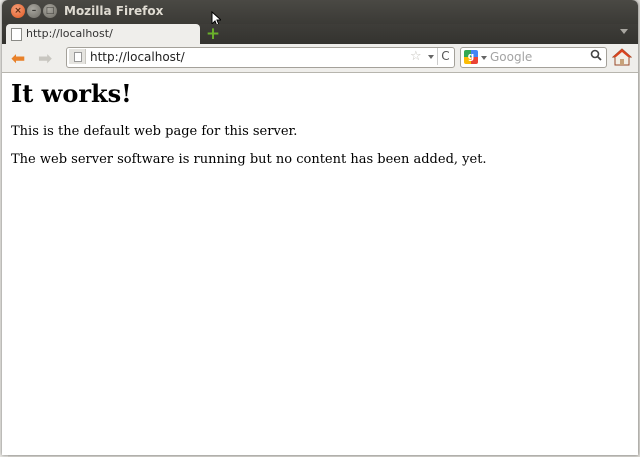  I want to click on back-icon: ⬅, so click(18, 59).